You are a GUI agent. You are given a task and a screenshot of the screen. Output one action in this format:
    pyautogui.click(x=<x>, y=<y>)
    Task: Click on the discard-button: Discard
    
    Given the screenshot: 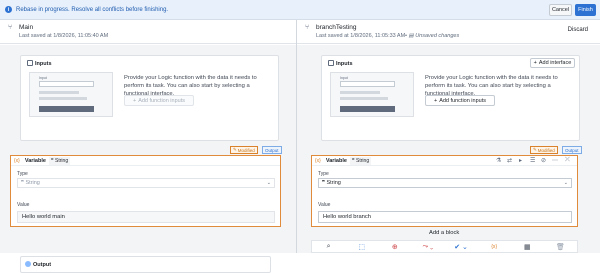 What is the action you would take?
    pyautogui.click(x=578, y=30)
    